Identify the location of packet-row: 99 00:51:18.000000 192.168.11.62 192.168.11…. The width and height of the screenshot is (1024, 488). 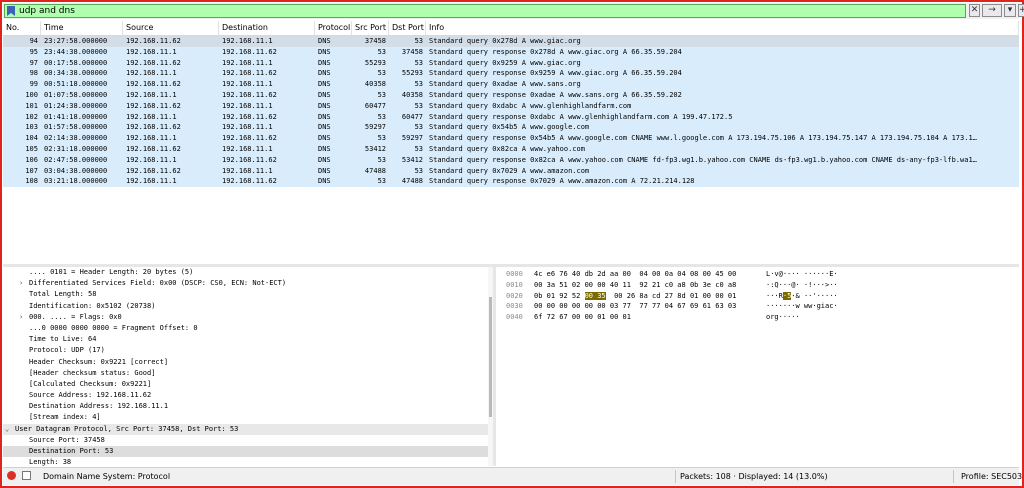
(511, 84).